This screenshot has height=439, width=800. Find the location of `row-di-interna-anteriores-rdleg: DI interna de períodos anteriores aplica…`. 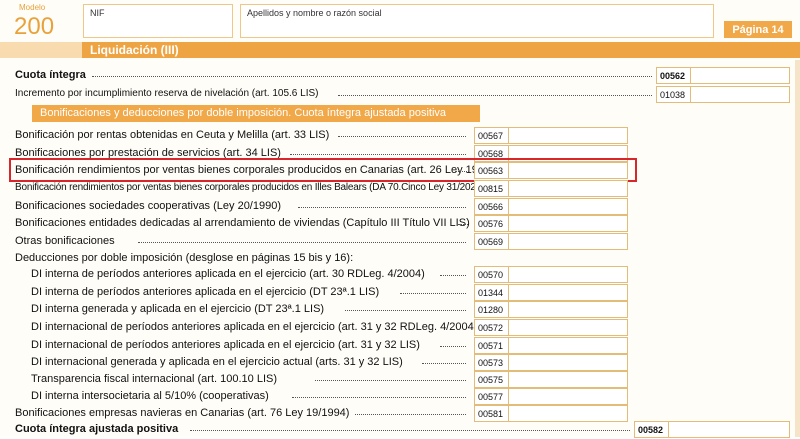

row-di-interna-anteriores-rdleg: DI interna de períodos anteriores aplica… is located at coordinates (400, 274).